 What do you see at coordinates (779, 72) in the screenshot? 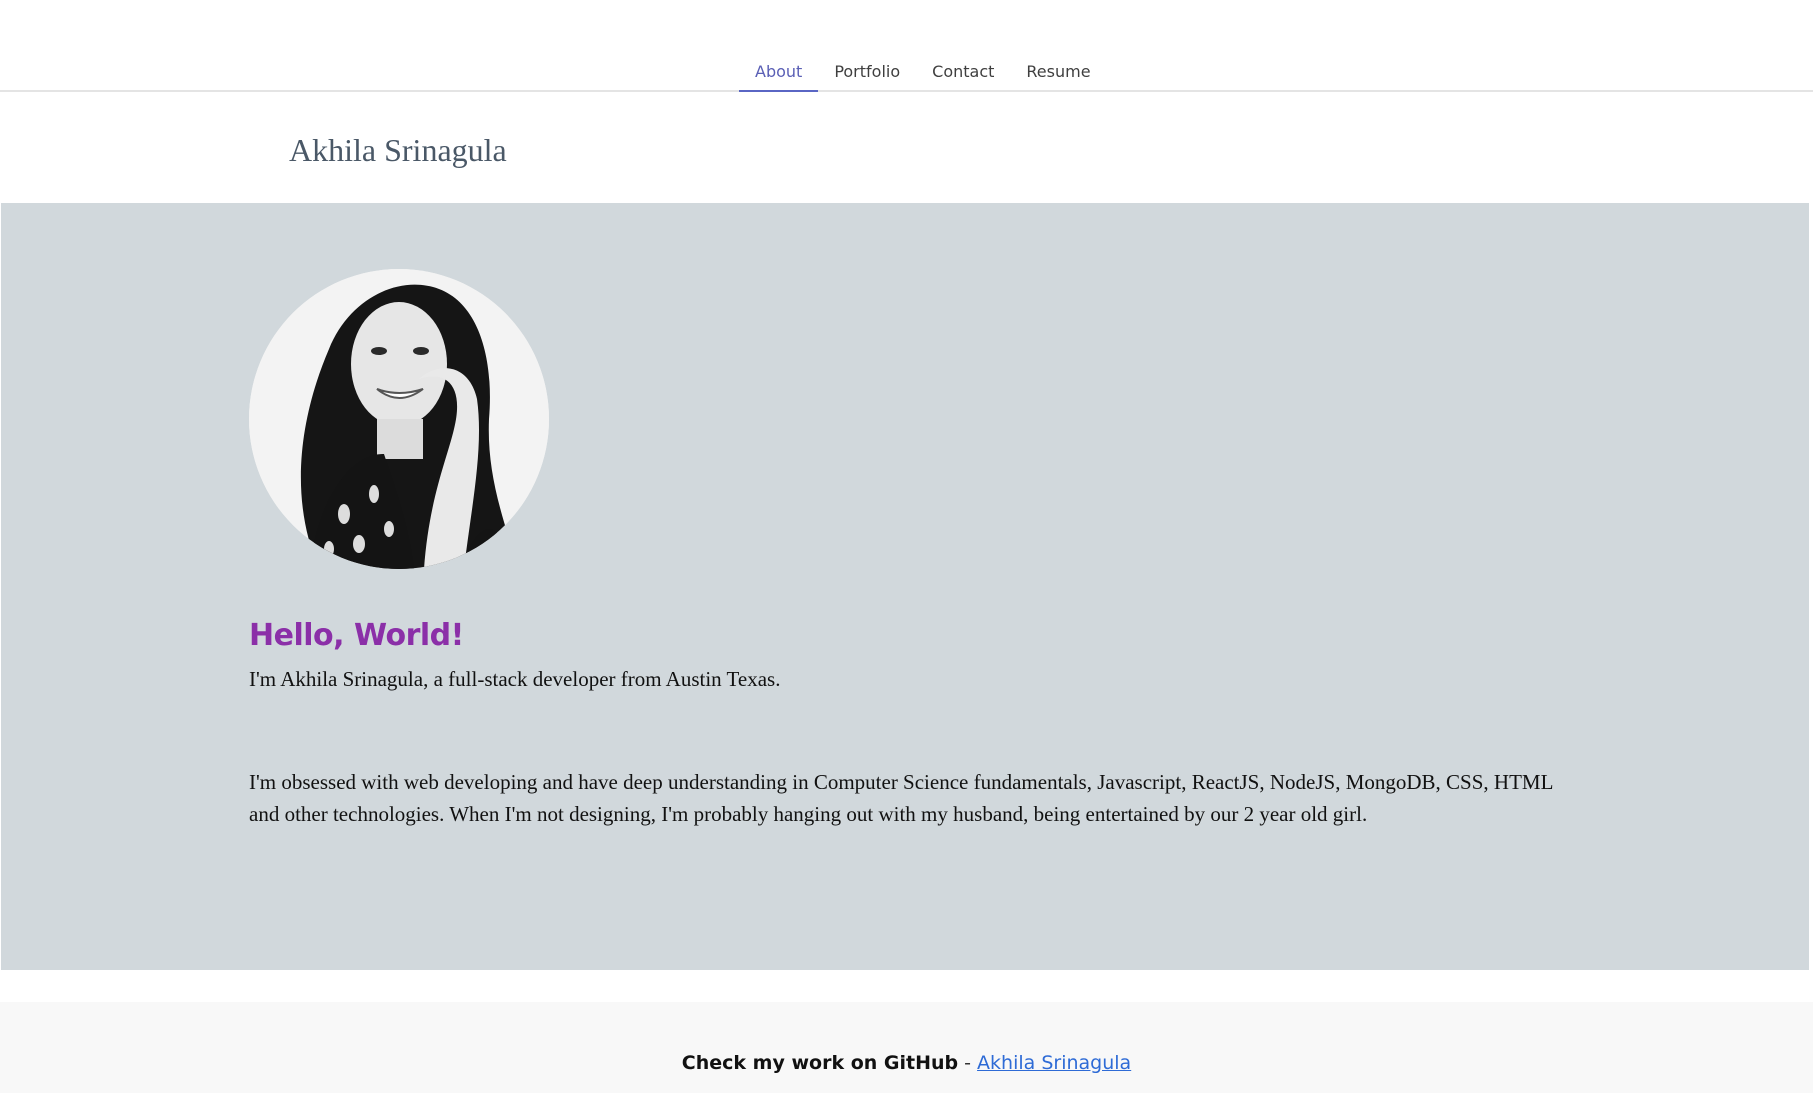
I see `tab-about: About` at bounding box center [779, 72].